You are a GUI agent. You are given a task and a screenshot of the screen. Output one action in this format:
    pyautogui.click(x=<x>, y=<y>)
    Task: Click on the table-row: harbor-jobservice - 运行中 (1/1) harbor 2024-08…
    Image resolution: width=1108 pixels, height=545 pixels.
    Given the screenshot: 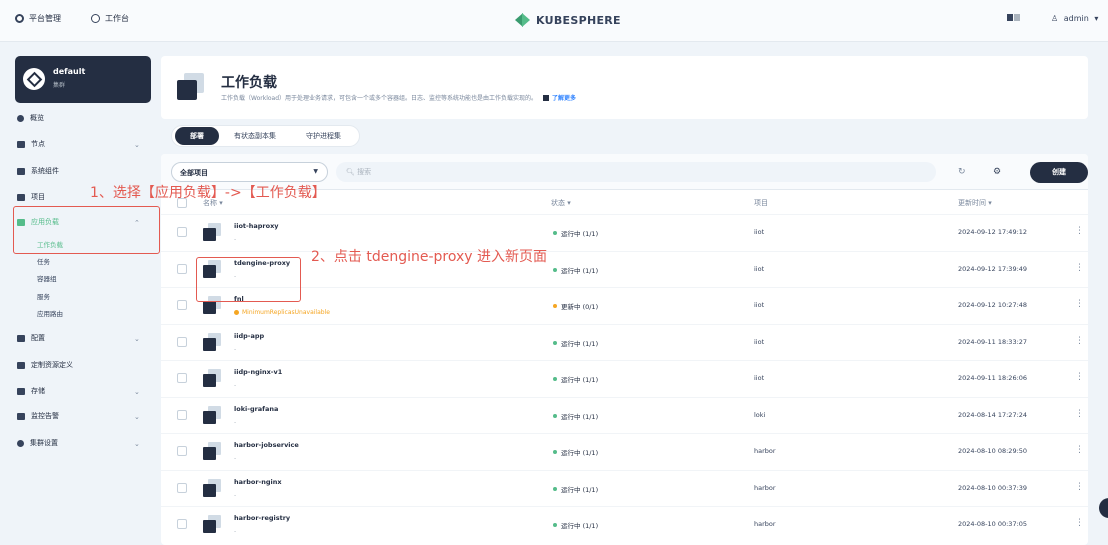 What is the action you would take?
    pyautogui.click(x=624, y=451)
    